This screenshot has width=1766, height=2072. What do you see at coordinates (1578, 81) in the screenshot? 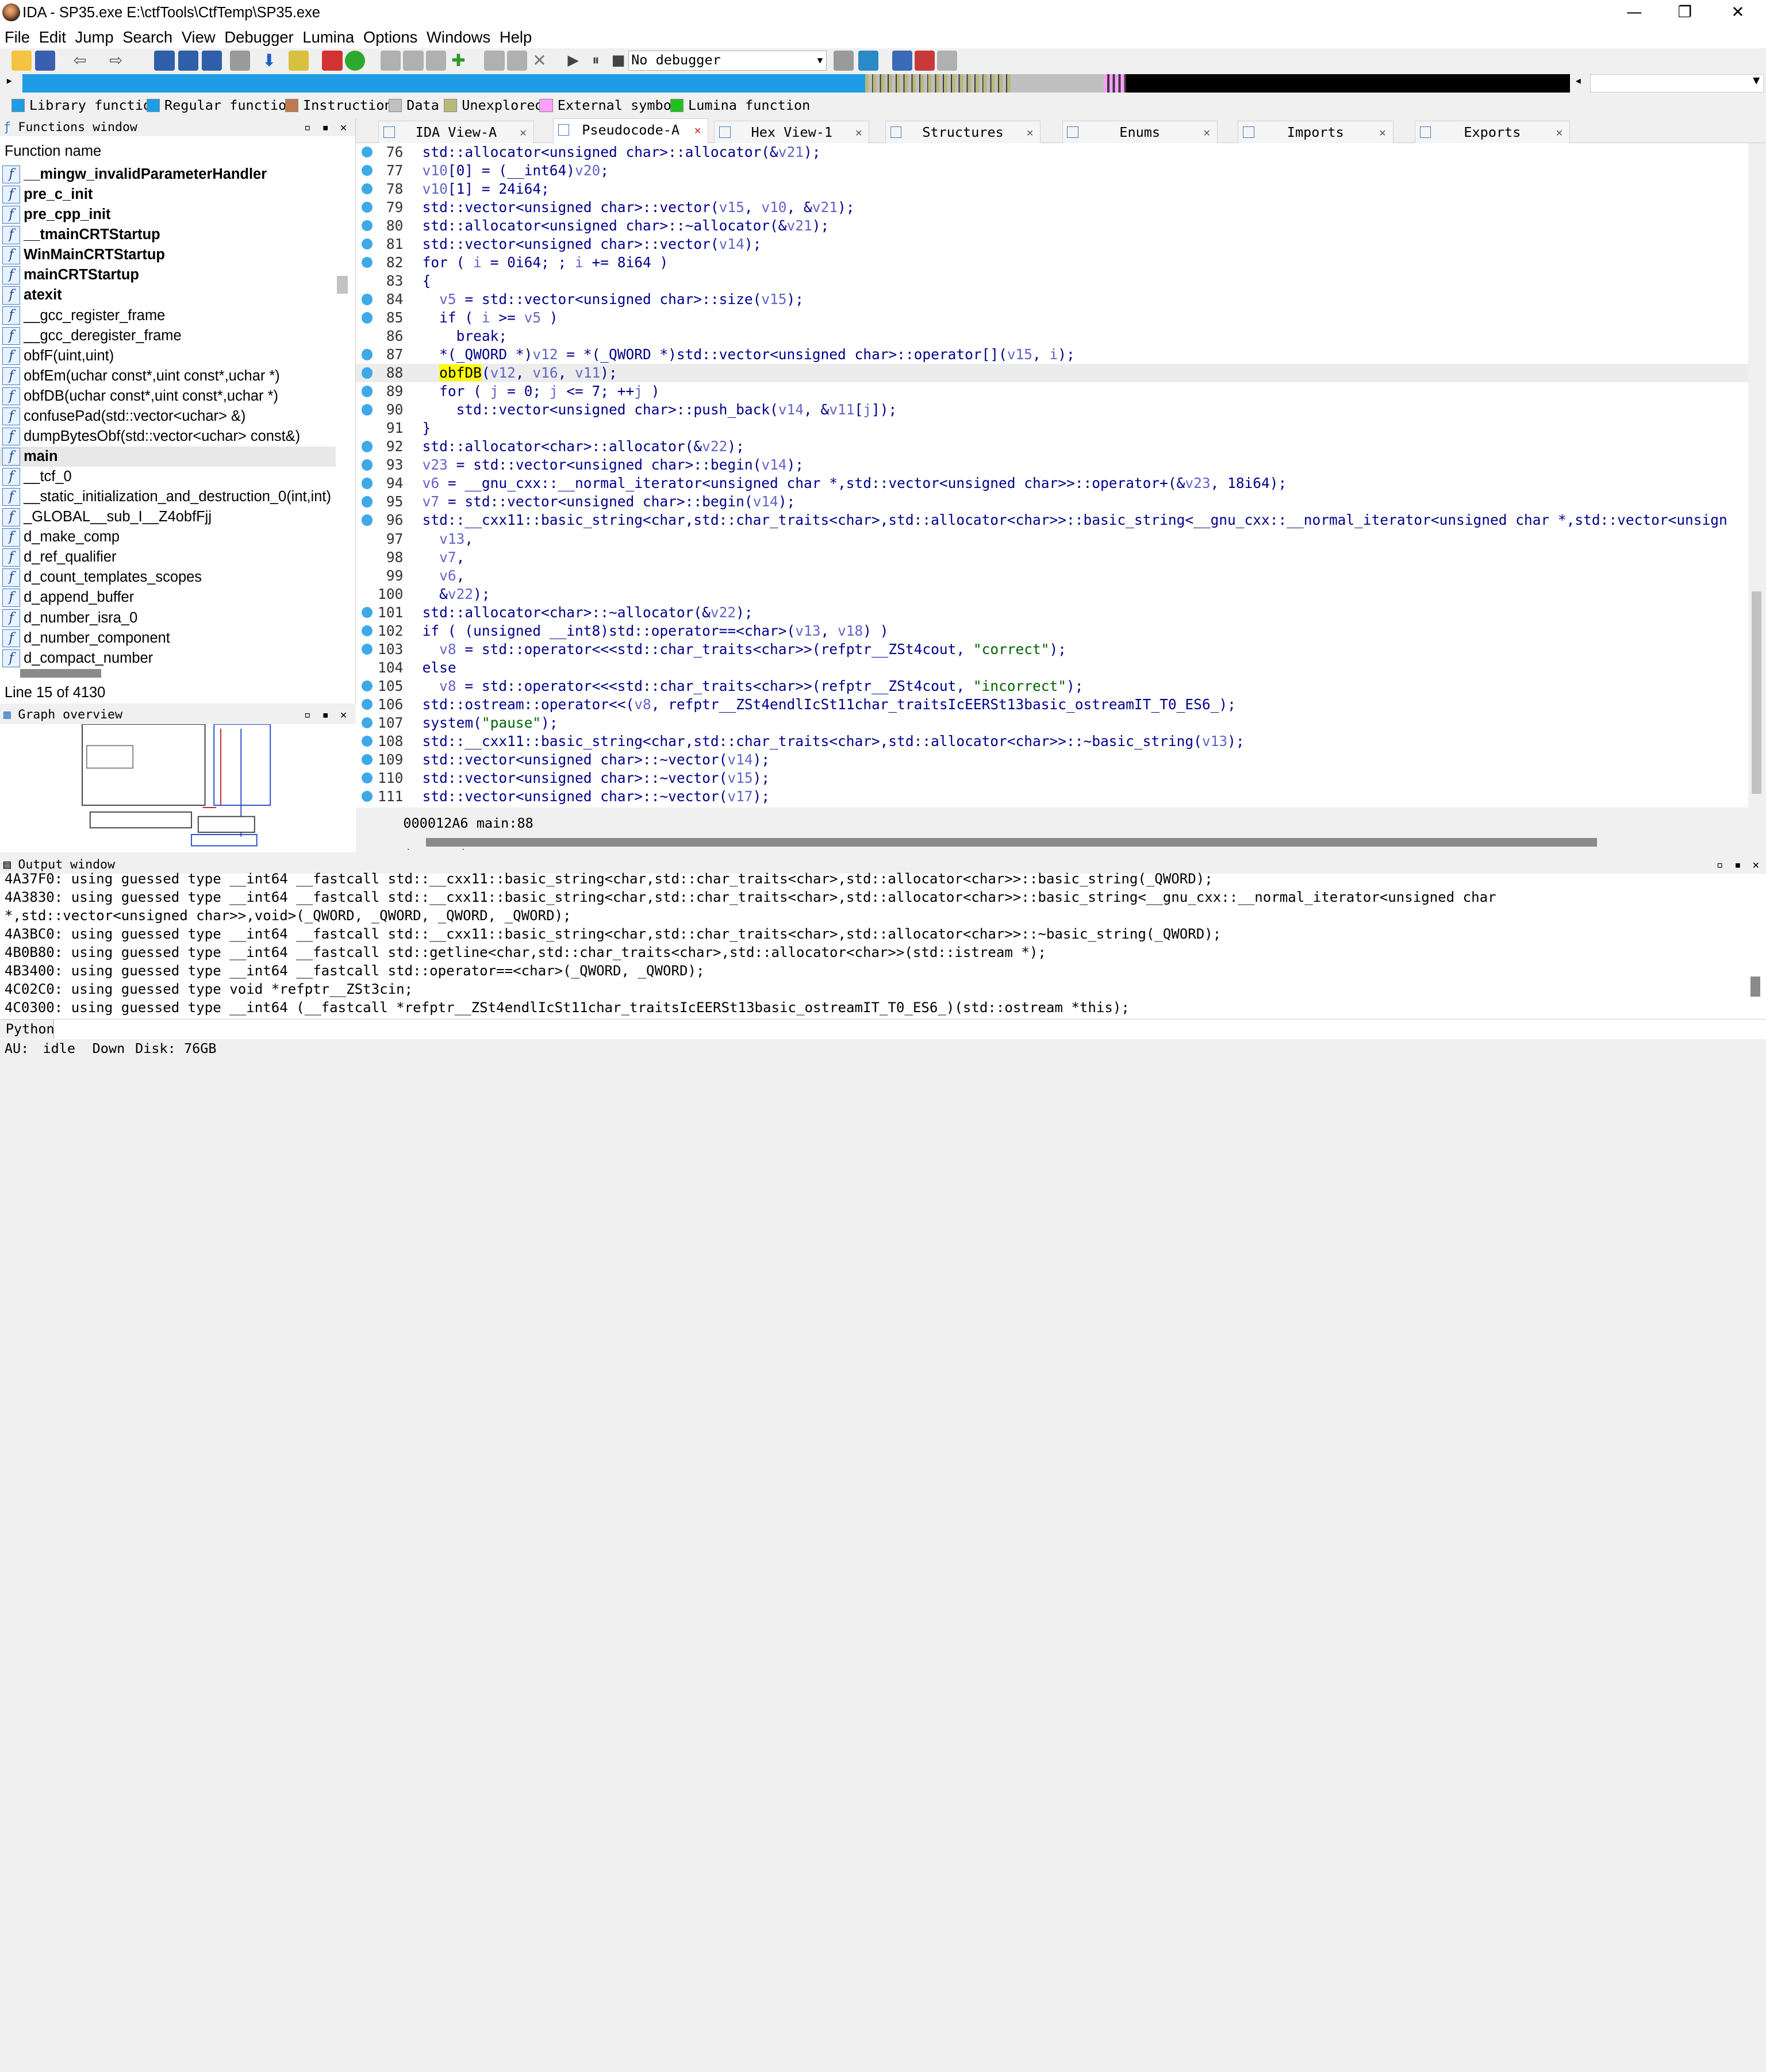
I see `nav-right-arrow-icon: ◂` at bounding box center [1578, 81].